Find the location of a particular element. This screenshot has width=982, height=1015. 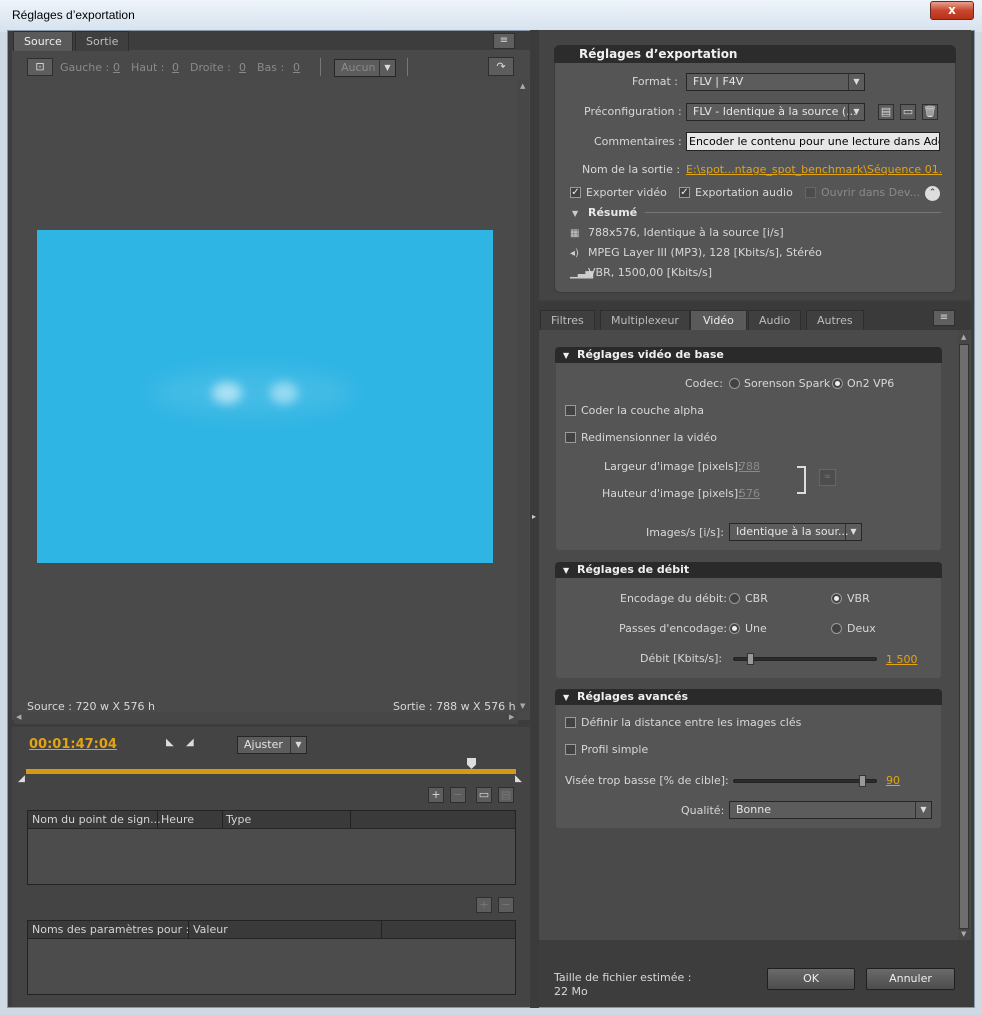

simple-profile-checkbox is located at coordinates (570, 749).